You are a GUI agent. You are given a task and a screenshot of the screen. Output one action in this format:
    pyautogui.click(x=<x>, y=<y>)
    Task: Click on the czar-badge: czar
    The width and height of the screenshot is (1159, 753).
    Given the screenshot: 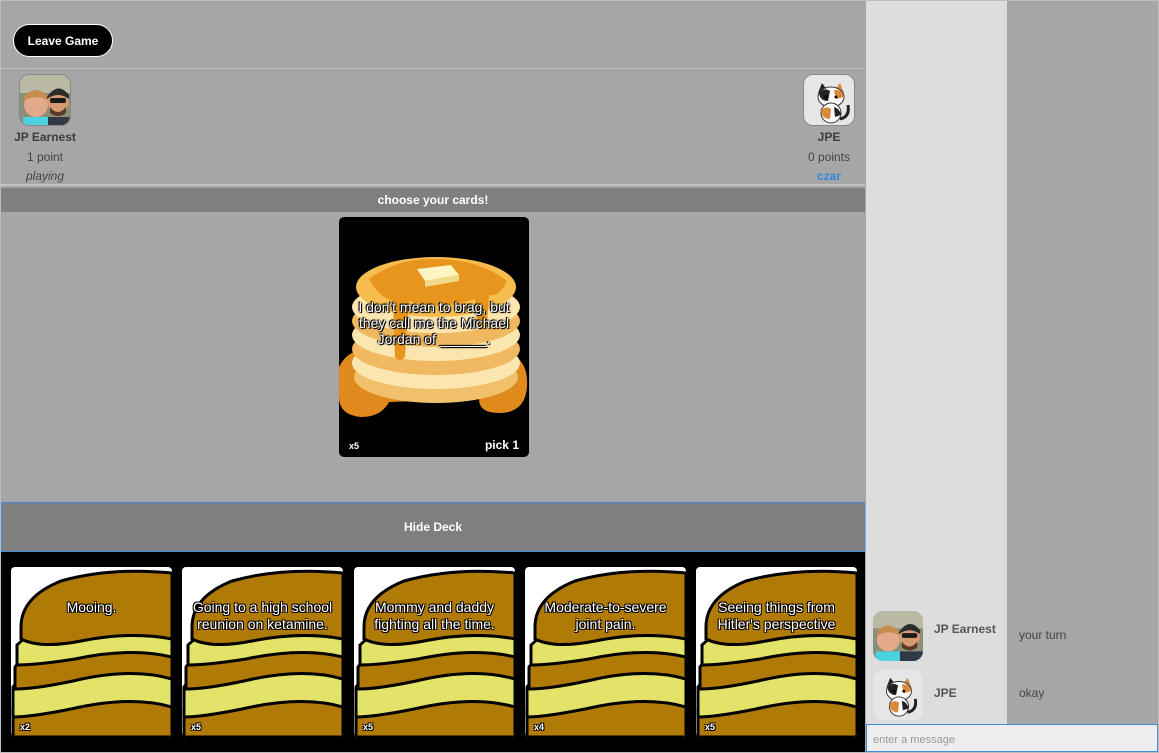 What is the action you would take?
    pyautogui.click(x=829, y=176)
    